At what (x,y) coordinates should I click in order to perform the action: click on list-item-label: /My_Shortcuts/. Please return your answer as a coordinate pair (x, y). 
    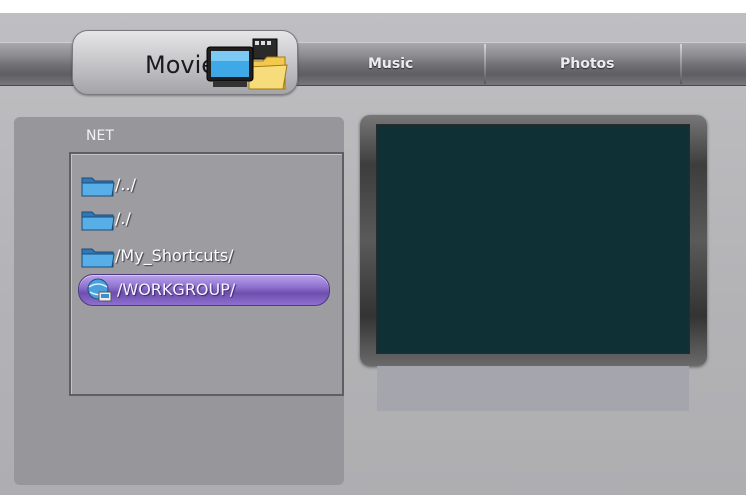
    Looking at the image, I should click on (174, 255).